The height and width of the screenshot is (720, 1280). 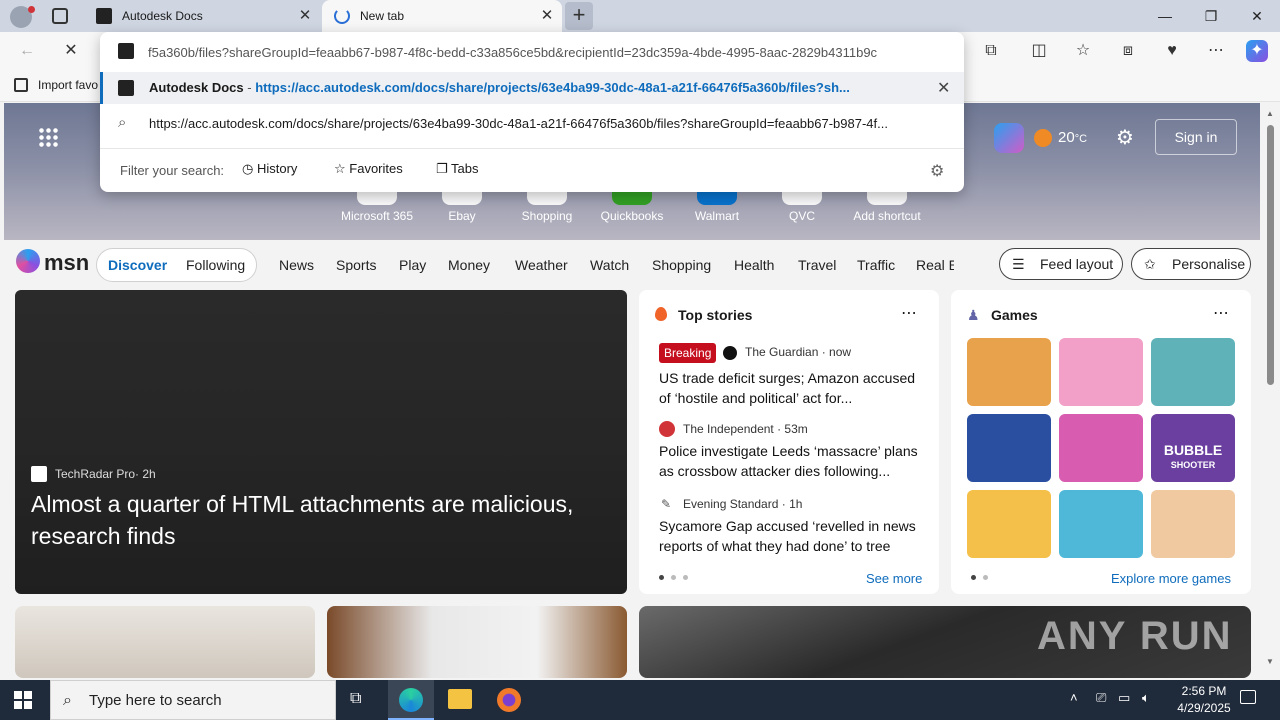 I want to click on scroll-down-icon: ▼, so click(x=1270, y=661).